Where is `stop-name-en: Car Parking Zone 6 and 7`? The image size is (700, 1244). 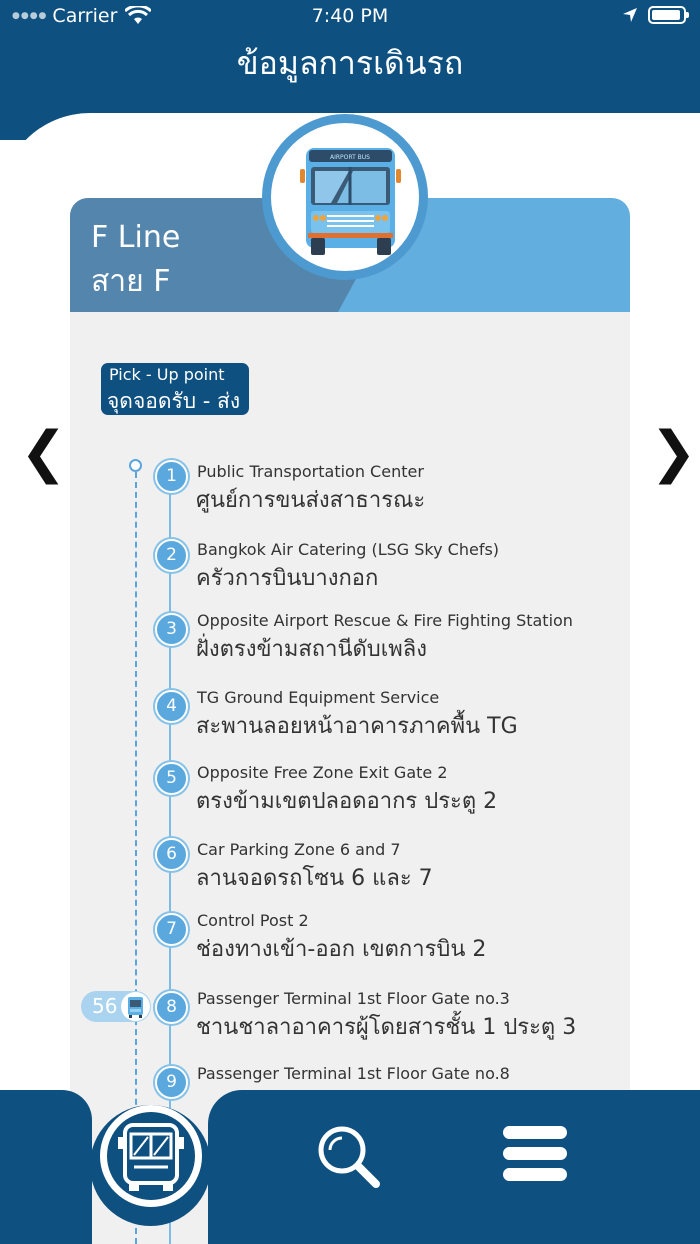 stop-name-en: Car Parking Zone 6 and 7 is located at coordinates (299, 849).